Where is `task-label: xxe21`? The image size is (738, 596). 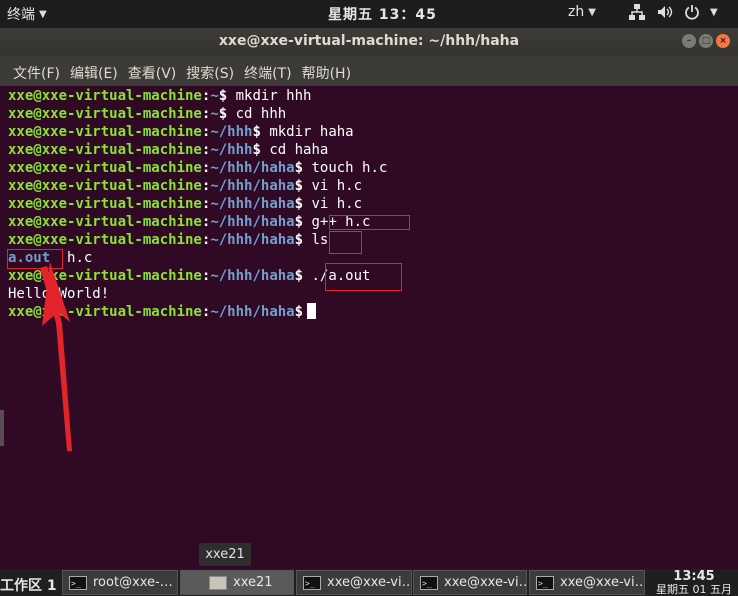
task-label: xxe21 is located at coordinates (253, 582).